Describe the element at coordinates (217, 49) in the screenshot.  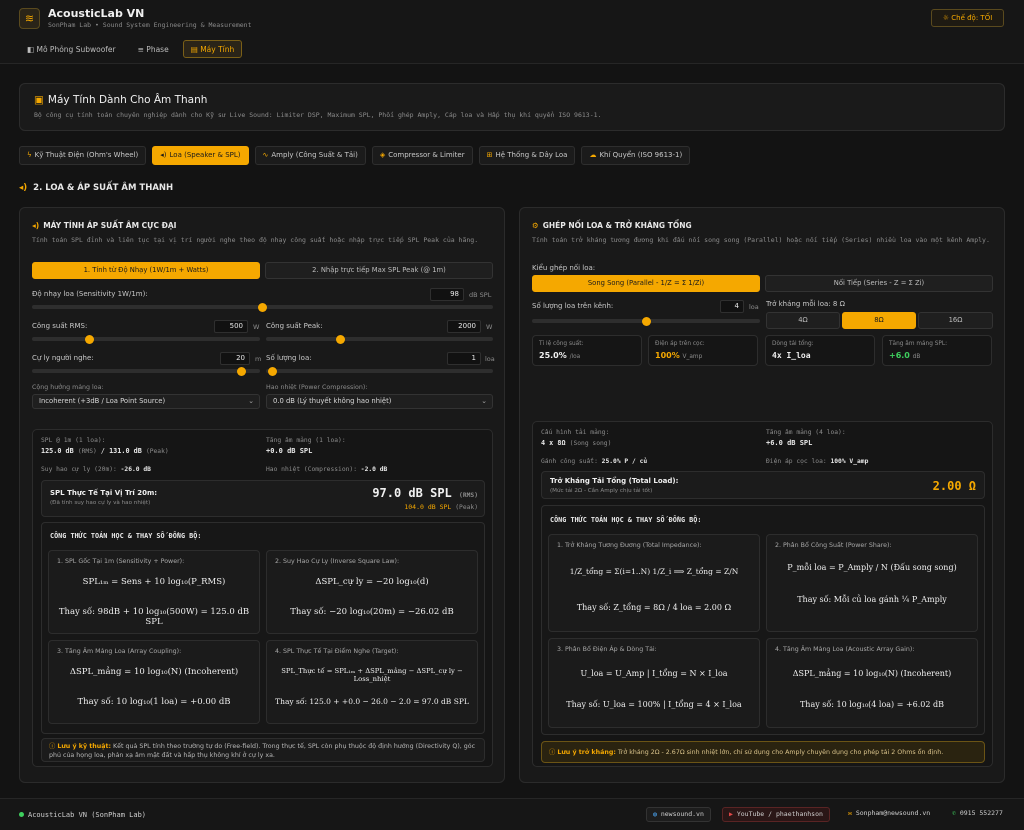
I see `nav-label: Máy Tính` at that location.